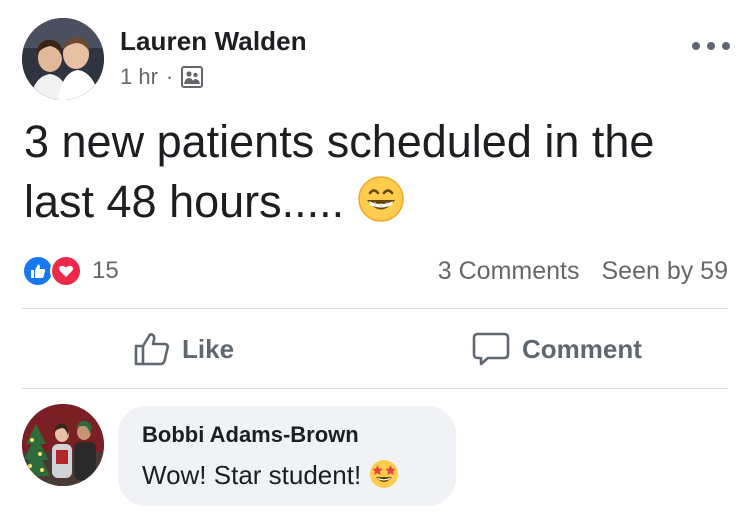 The image size is (750, 516). Describe the element at coordinates (375, 271) in the screenshot. I see `reactions-row: 15 3 Comments Seen by 59` at that location.